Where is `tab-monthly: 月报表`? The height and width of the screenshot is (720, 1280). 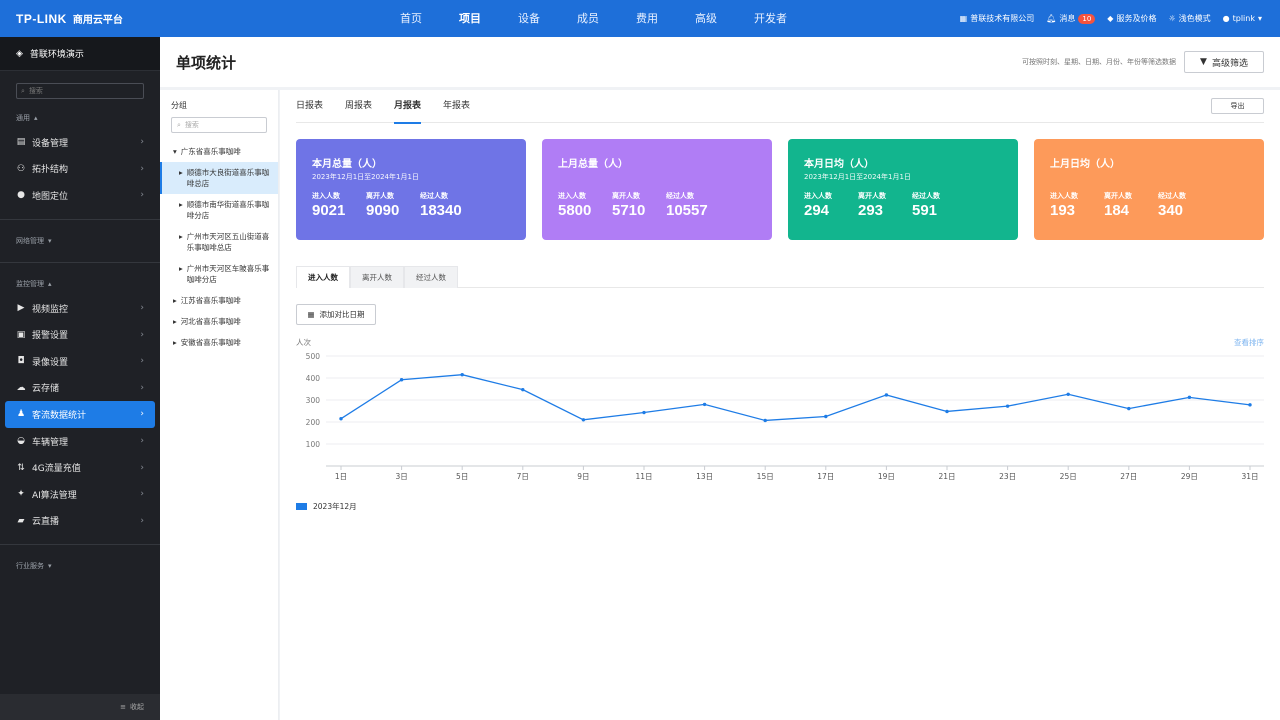 tab-monthly: 月报表 is located at coordinates (408, 107).